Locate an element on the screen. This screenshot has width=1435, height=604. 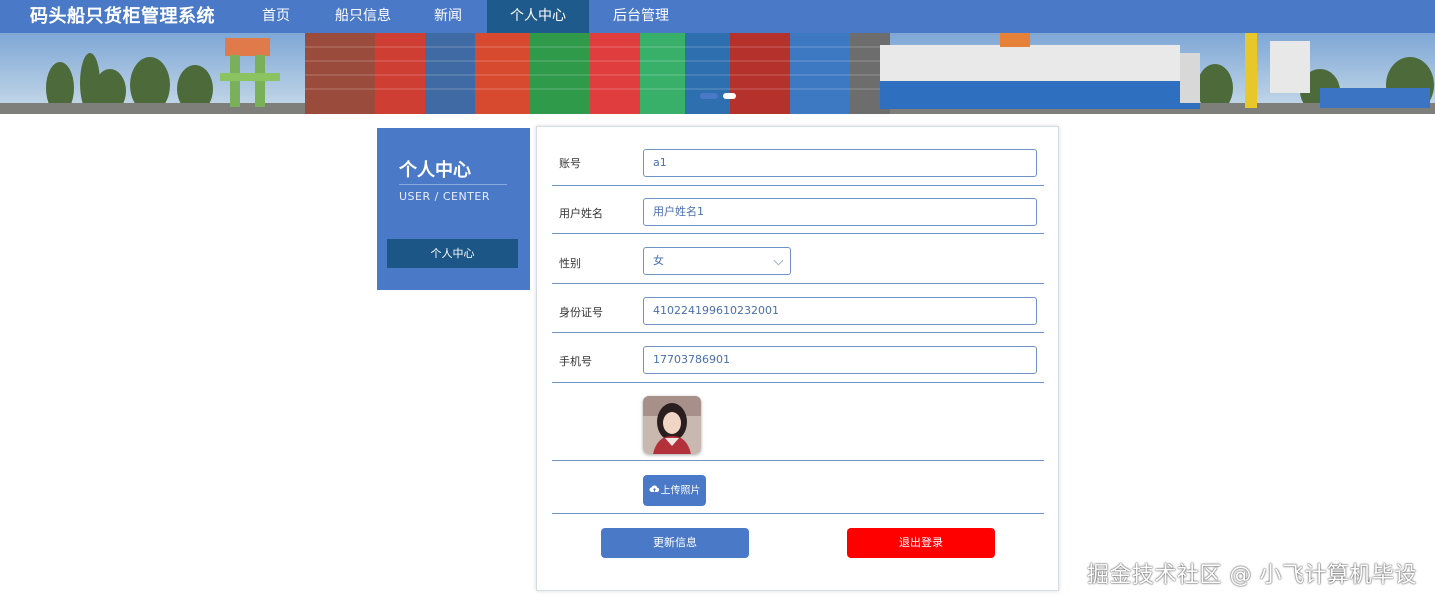
port-scene-illustration is located at coordinates (717, 73).